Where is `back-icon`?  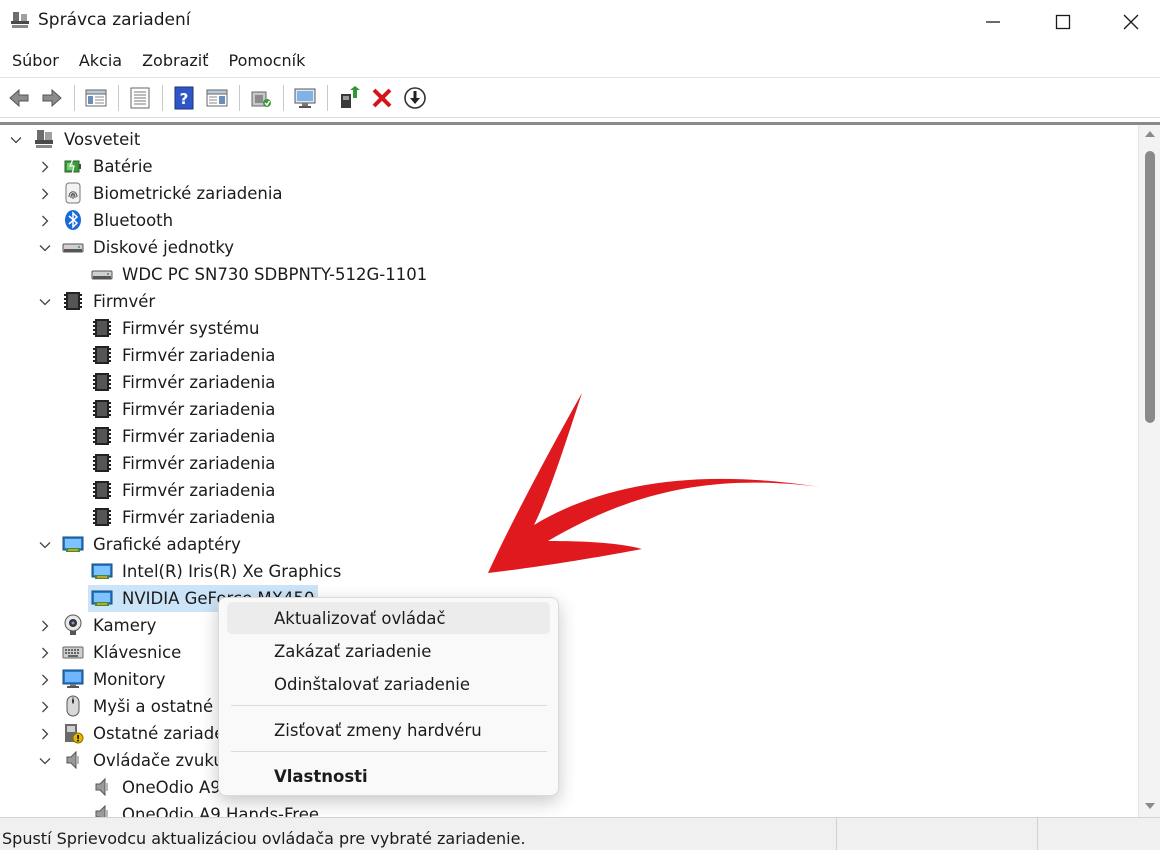
back-icon is located at coordinates (19, 98).